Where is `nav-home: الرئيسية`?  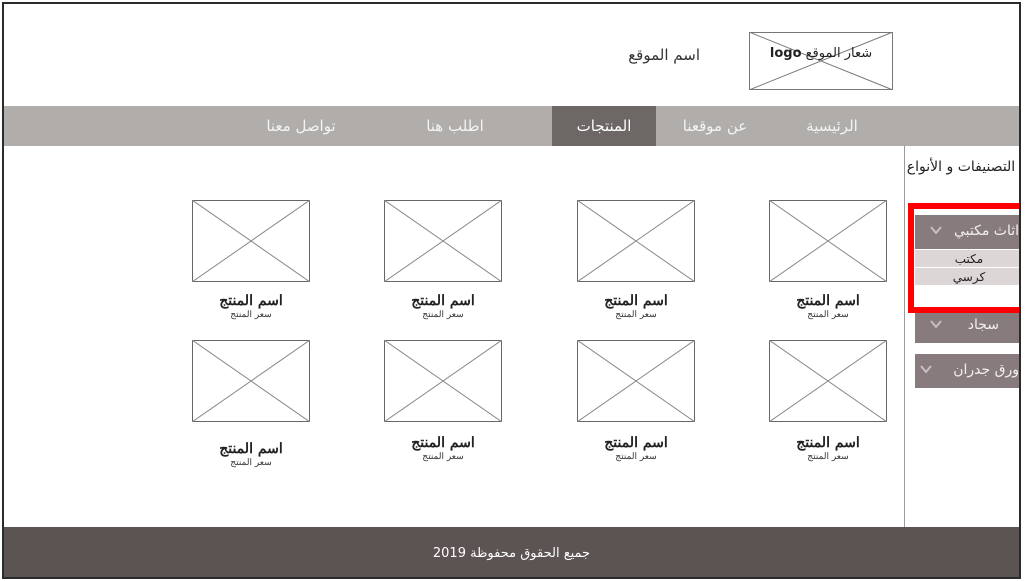 nav-home: الرئيسية is located at coordinates (832, 126).